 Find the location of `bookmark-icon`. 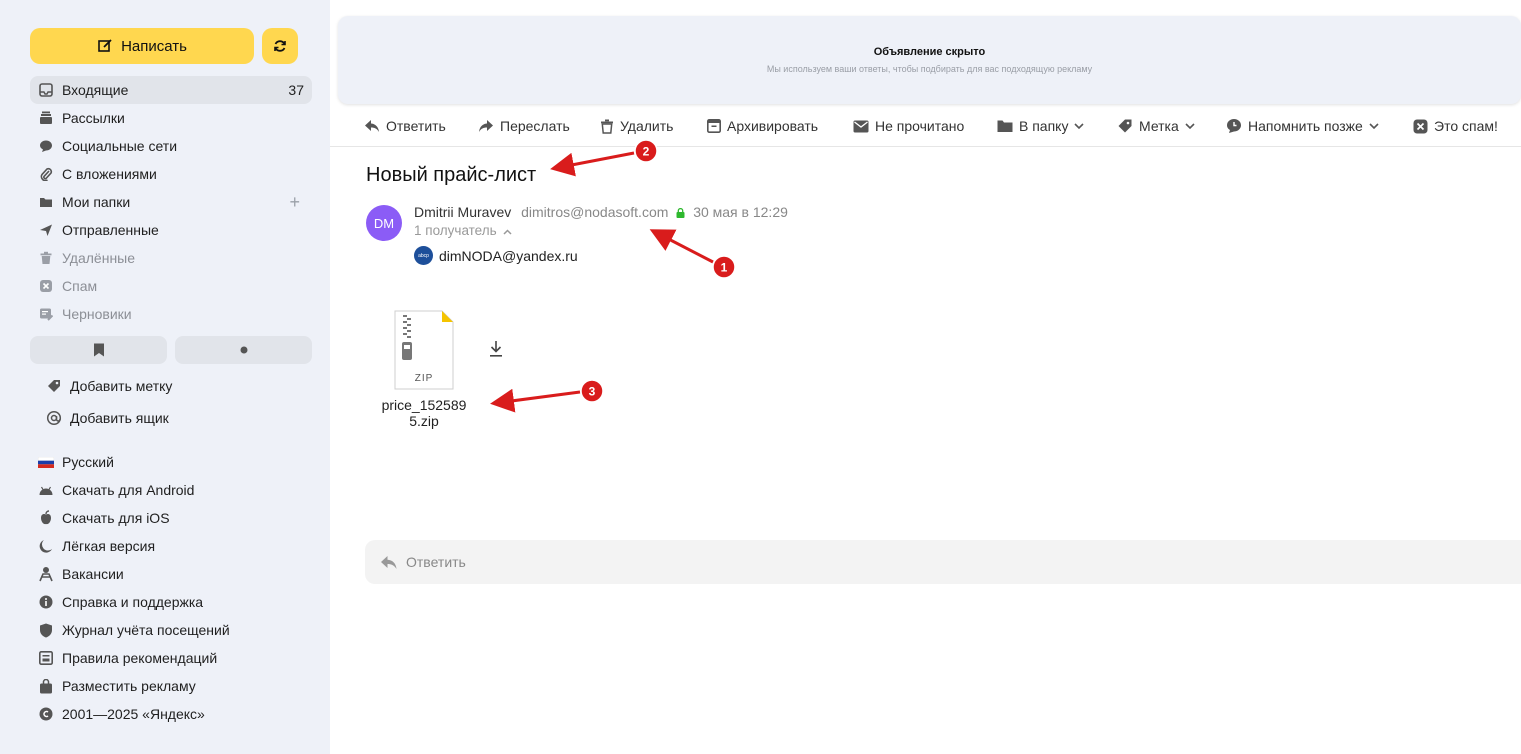

bookmark-icon is located at coordinates (98, 350).